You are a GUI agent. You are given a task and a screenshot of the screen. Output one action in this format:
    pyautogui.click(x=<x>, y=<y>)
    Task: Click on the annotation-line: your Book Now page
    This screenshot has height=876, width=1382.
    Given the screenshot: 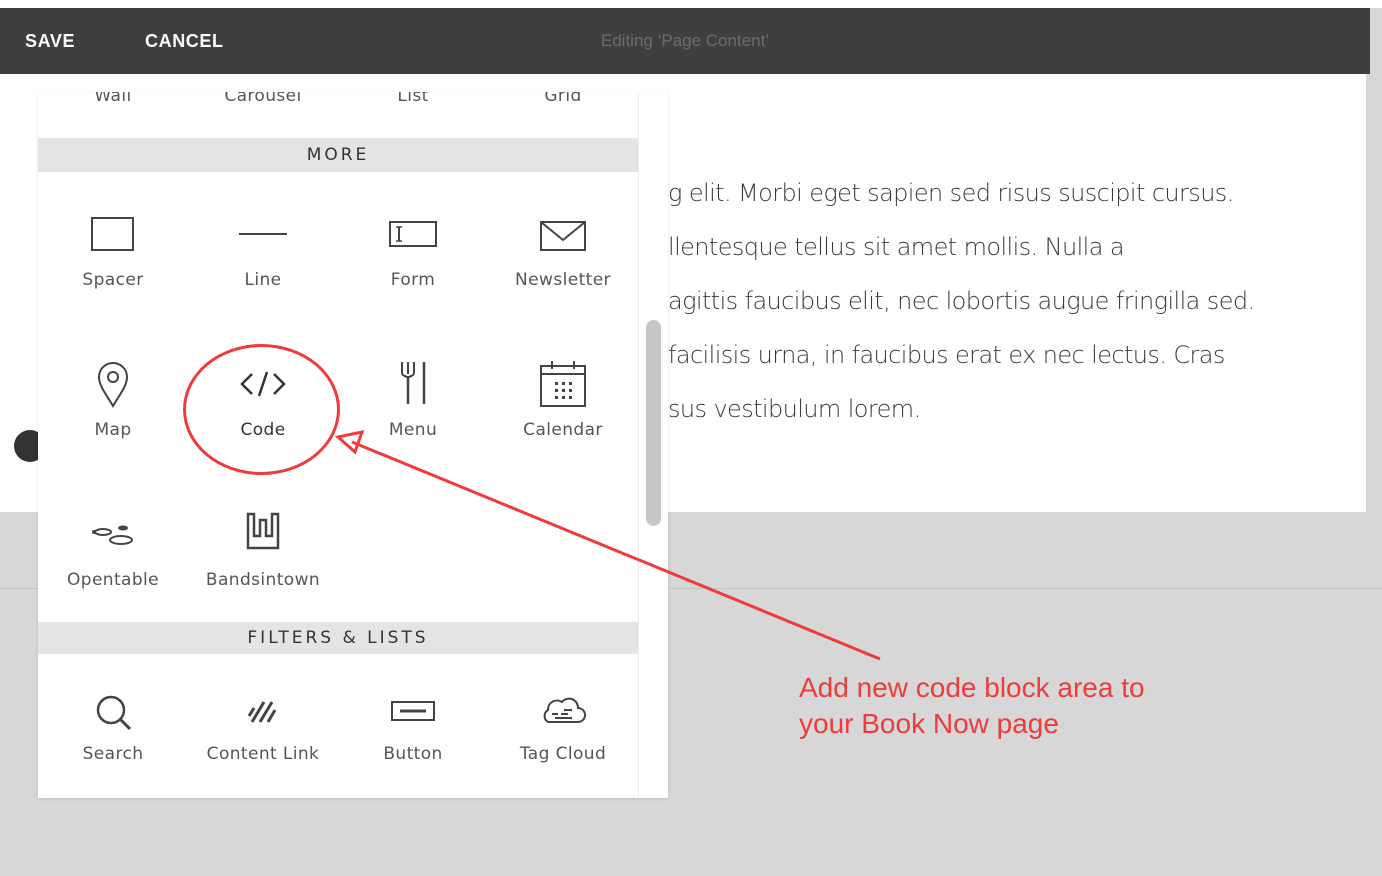 What is the action you would take?
    pyautogui.click(x=929, y=723)
    